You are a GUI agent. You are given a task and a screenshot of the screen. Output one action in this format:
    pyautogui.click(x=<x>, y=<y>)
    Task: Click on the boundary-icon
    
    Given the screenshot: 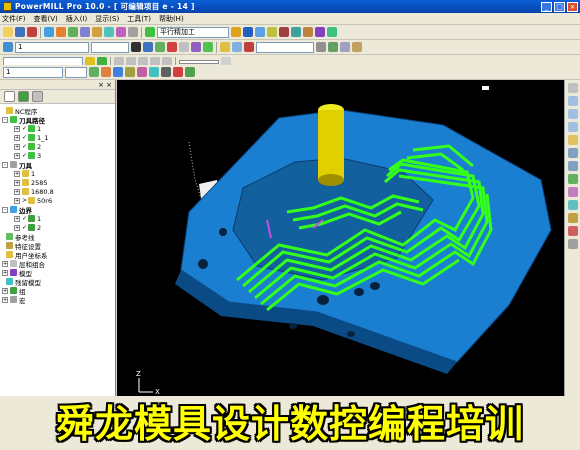 What is the action you would take?
    pyautogui.click(x=73, y=32)
    